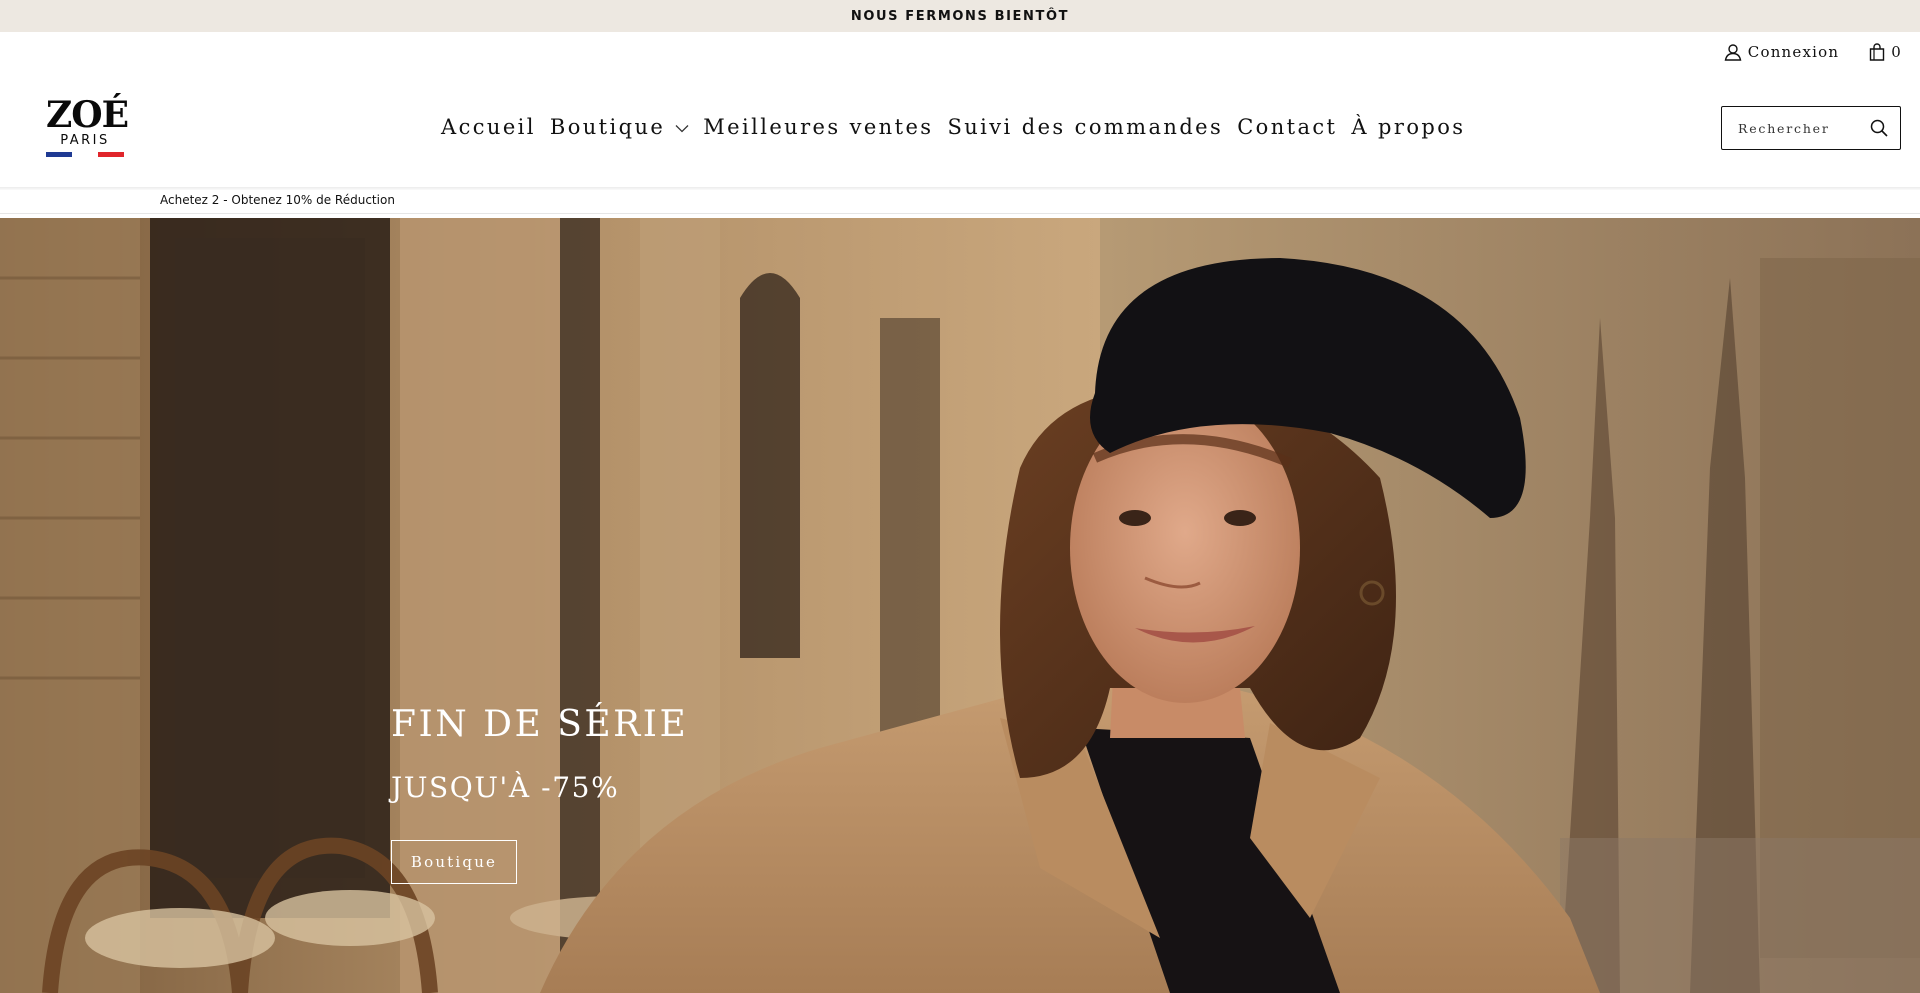 This screenshot has height=993, width=1920. I want to click on hero-shop-button: Boutique, so click(454, 862).